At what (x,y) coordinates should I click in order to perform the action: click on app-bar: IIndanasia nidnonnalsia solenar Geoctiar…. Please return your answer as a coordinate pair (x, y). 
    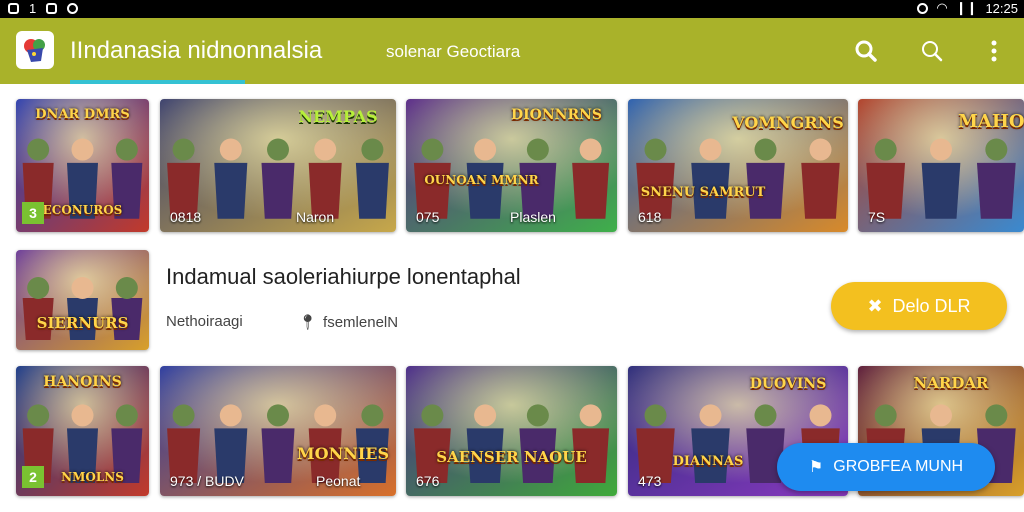
    Looking at the image, I should click on (512, 51).